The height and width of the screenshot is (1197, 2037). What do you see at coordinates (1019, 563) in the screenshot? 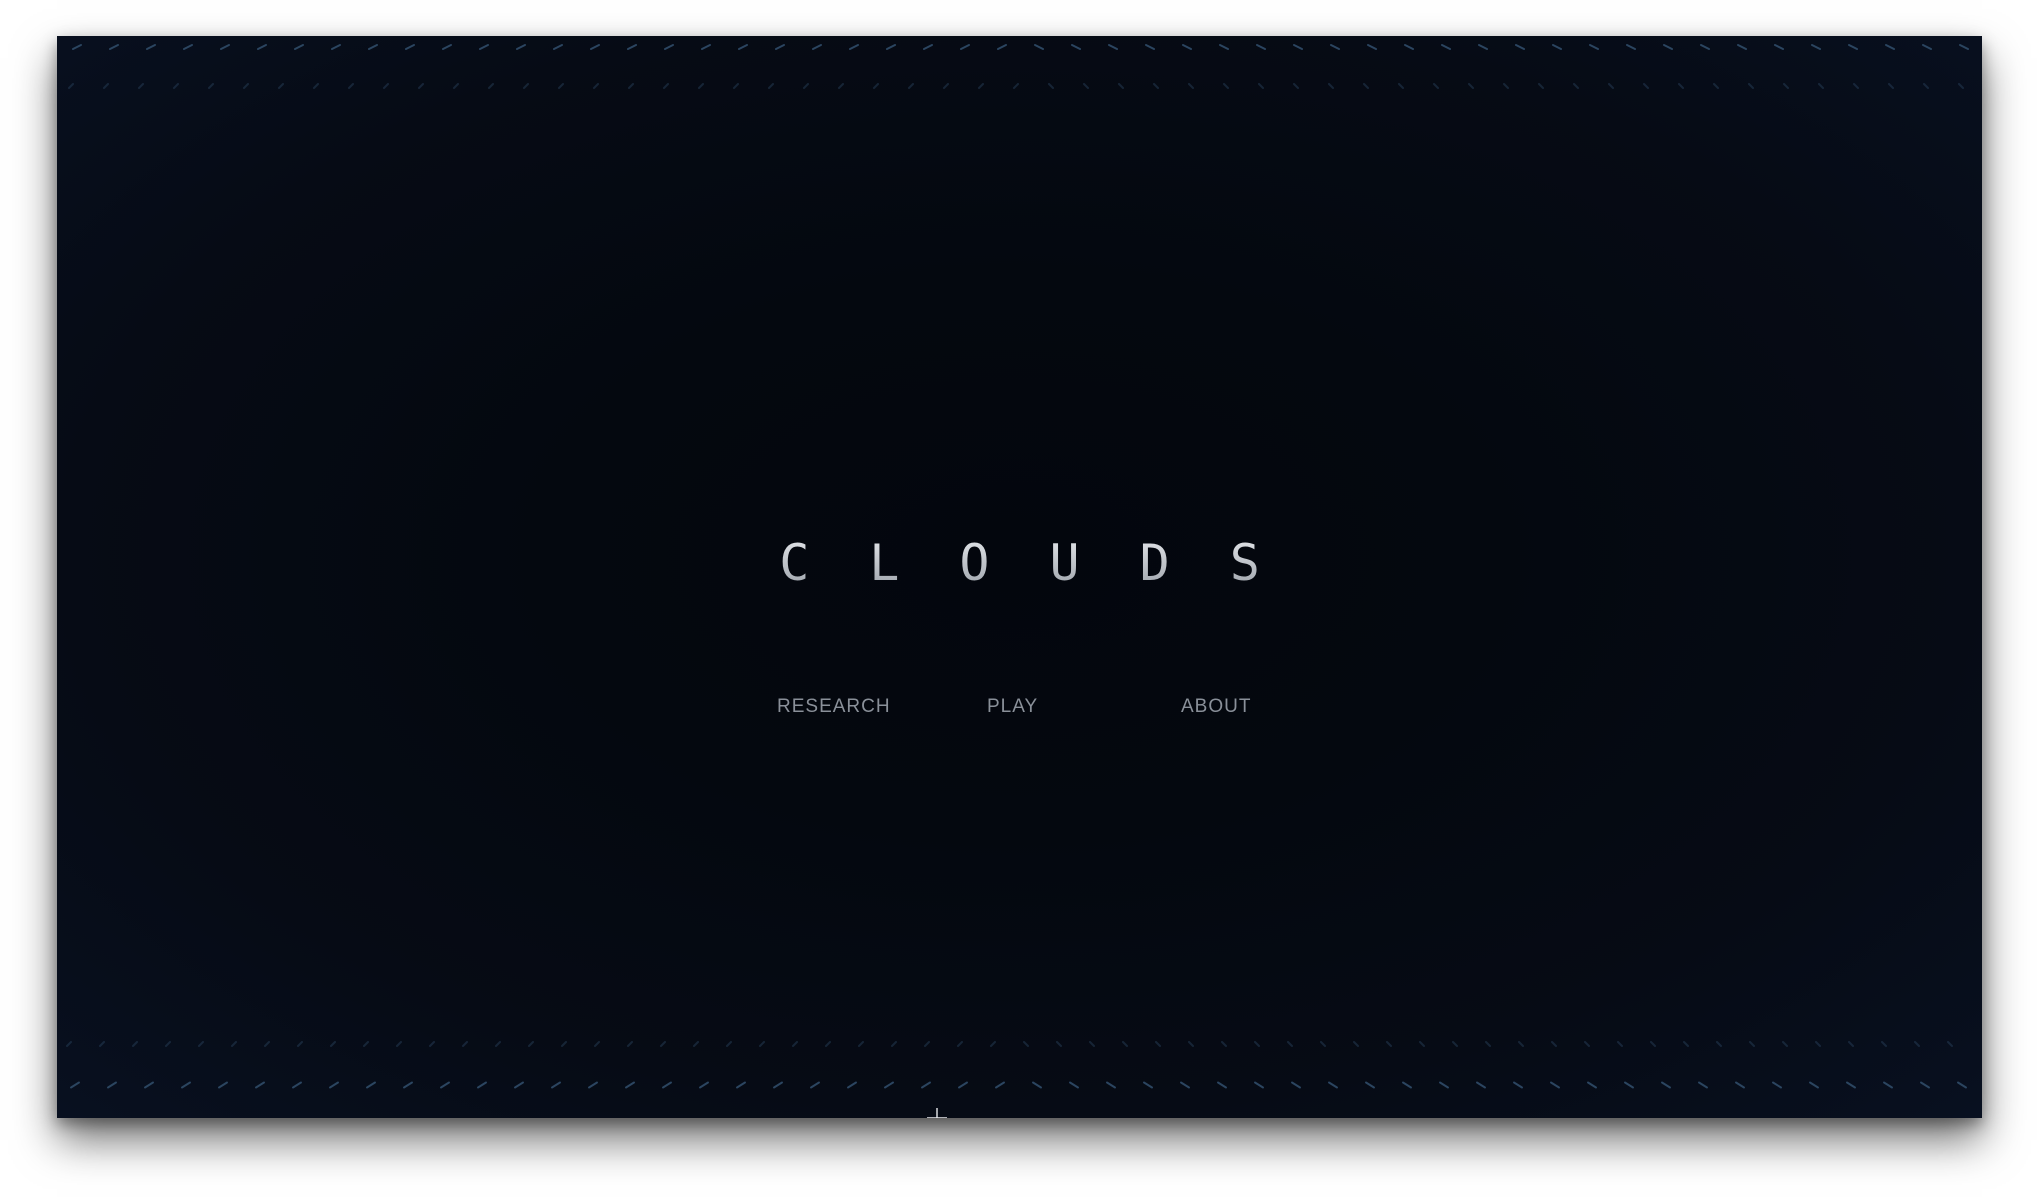
I see `app-title: CLOUDS` at bounding box center [1019, 563].